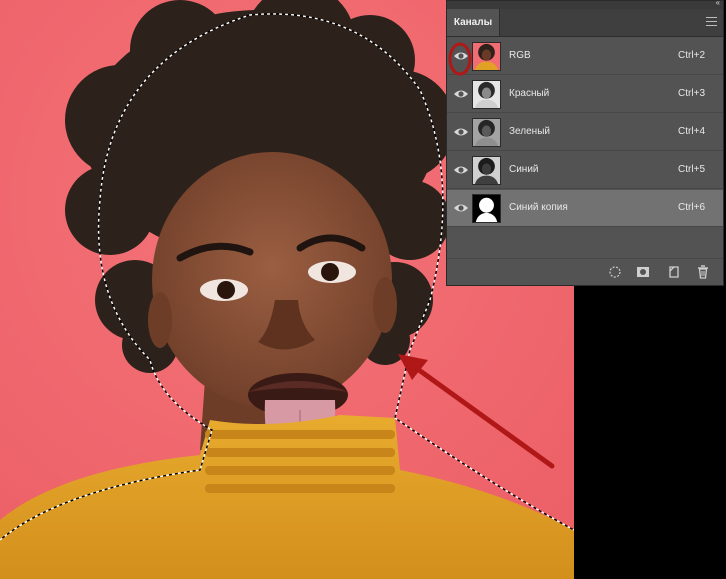 This screenshot has width=726, height=579. I want to click on channel-name: Синий, so click(524, 169).